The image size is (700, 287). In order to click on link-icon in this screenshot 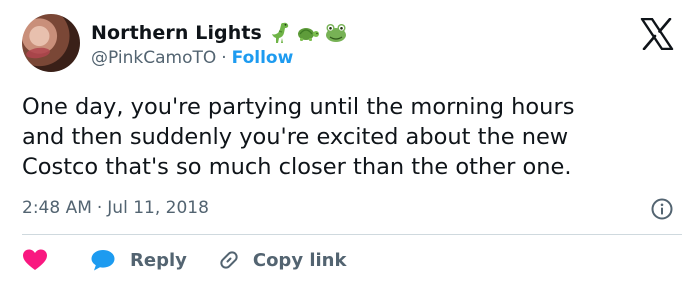, I will do `click(229, 260)`.